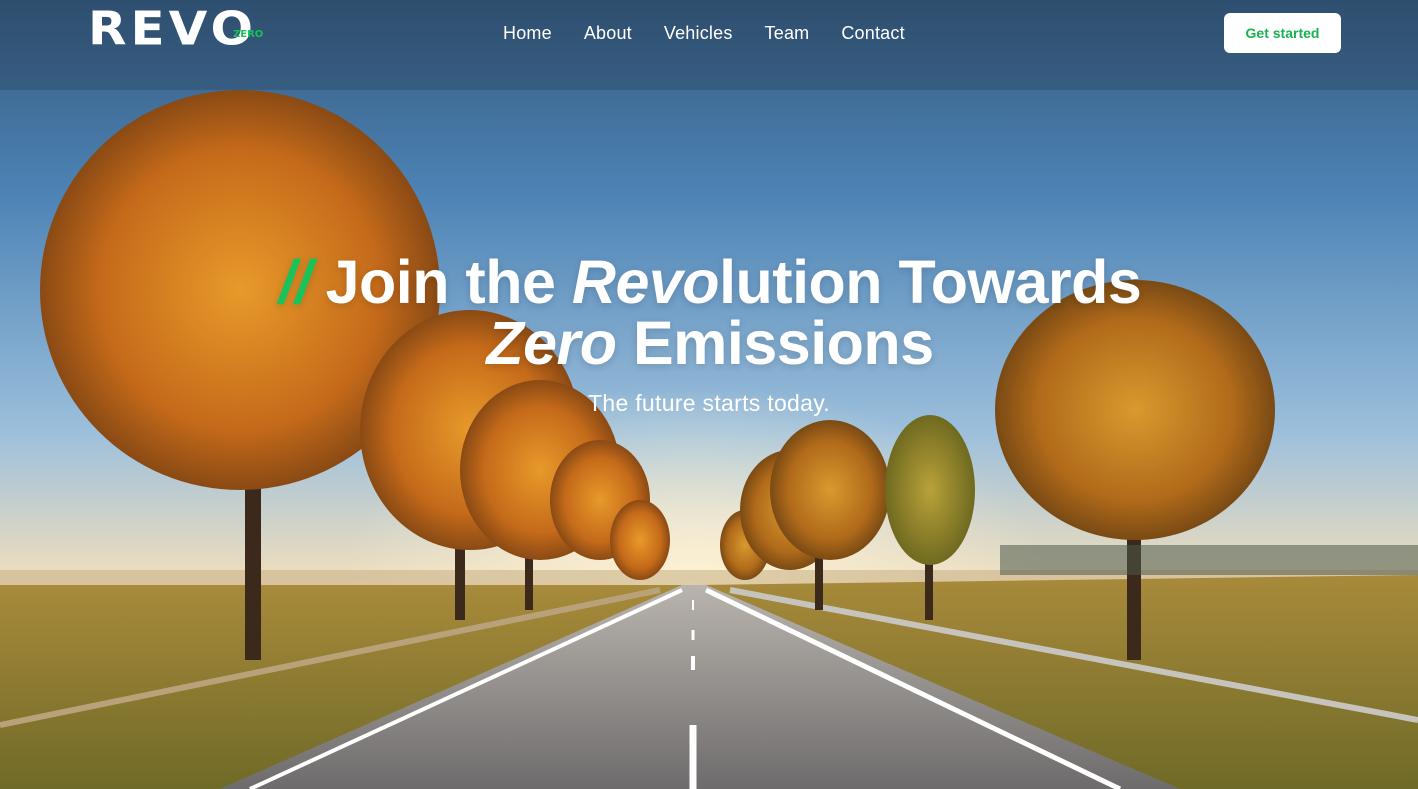 Image resolution: width=1418 pixels, height=789 pixels. I want to click on nav-link-about: About, so click(608, 33).